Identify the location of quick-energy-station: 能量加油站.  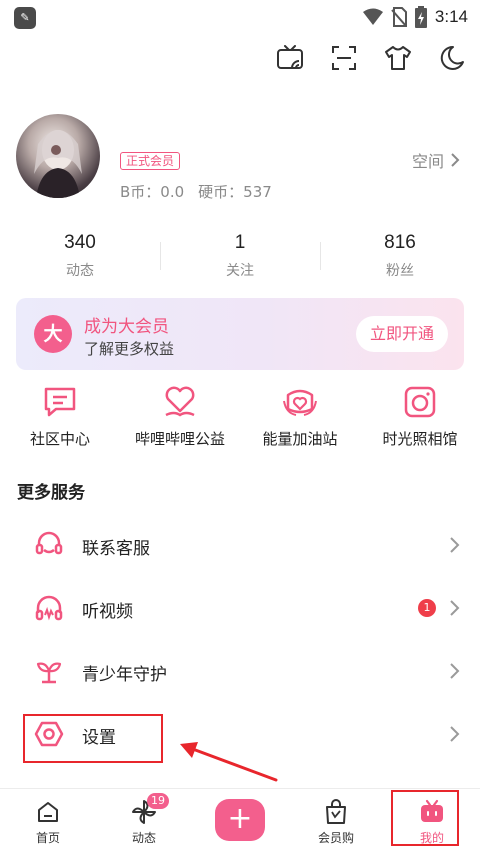
(300, 419).